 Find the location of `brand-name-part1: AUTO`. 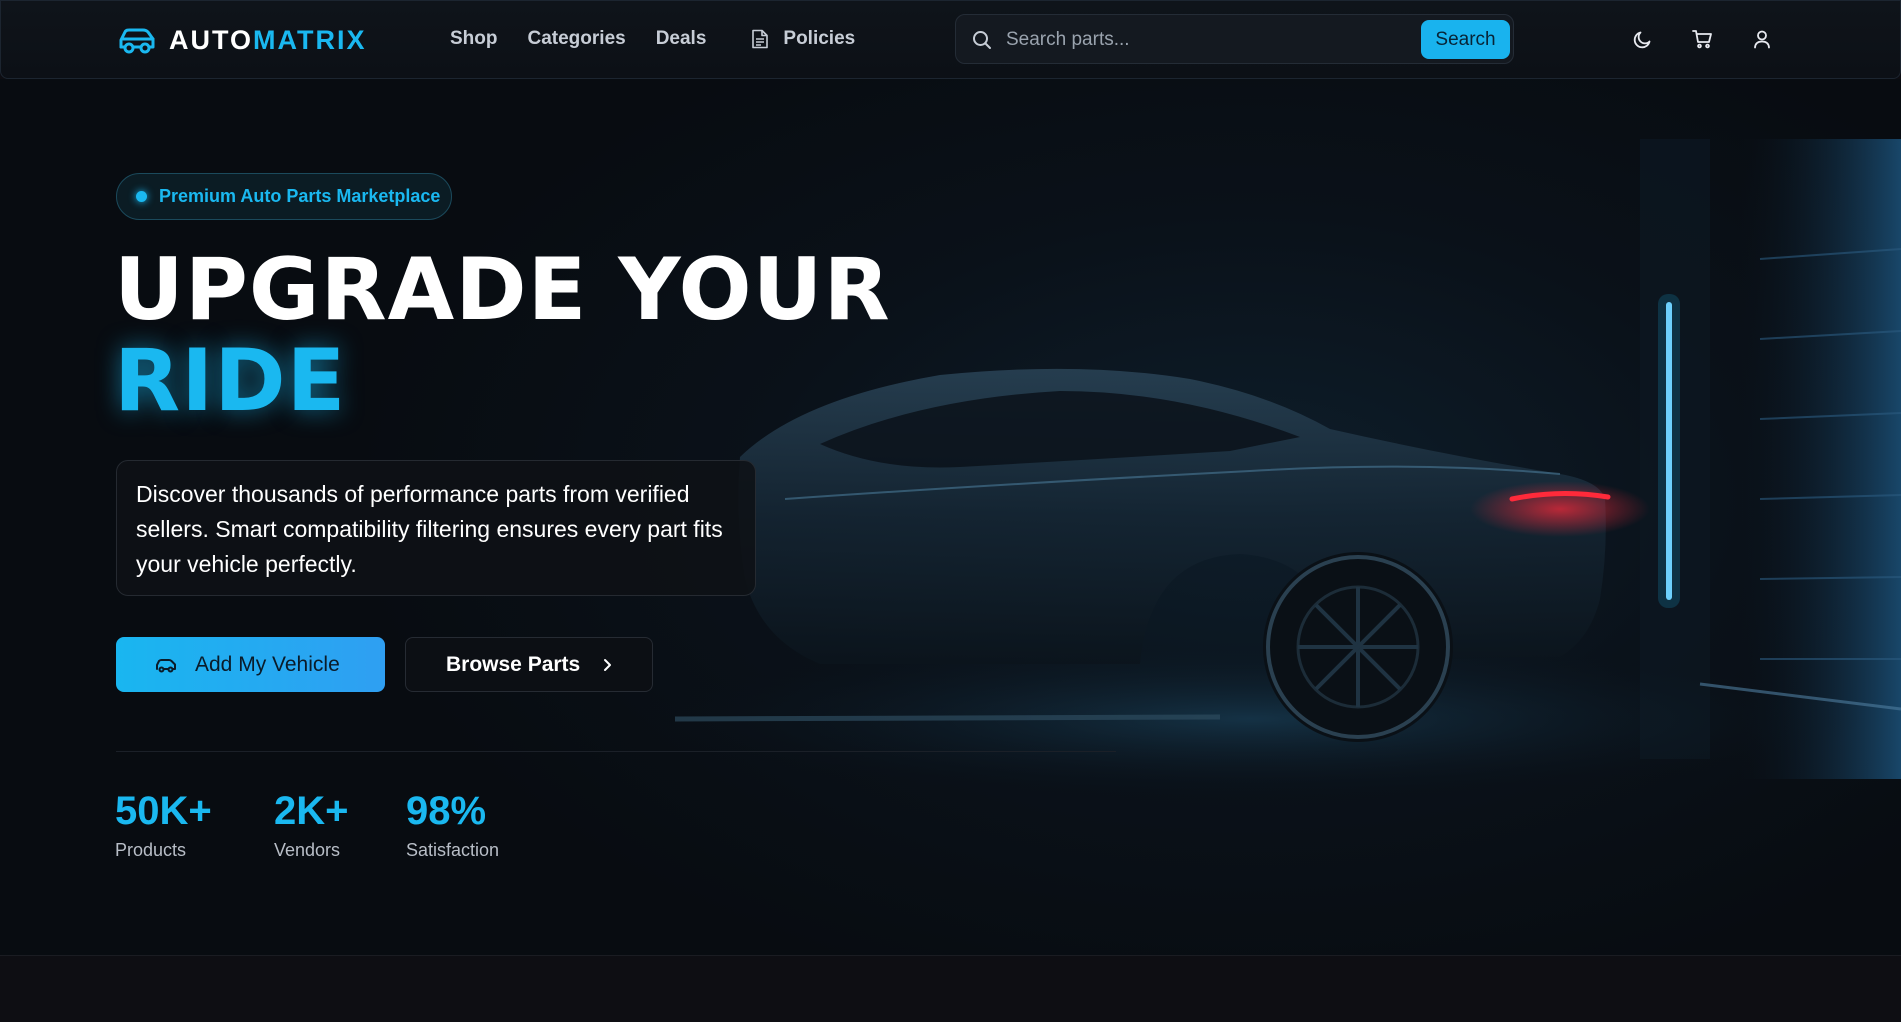

brand-name-part1: AUTO is located at coordinates (211, 39).